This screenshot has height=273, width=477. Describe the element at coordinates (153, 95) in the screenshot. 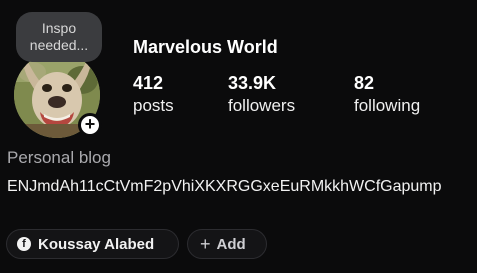

I see `posts-stat: 412 posts` at that location.